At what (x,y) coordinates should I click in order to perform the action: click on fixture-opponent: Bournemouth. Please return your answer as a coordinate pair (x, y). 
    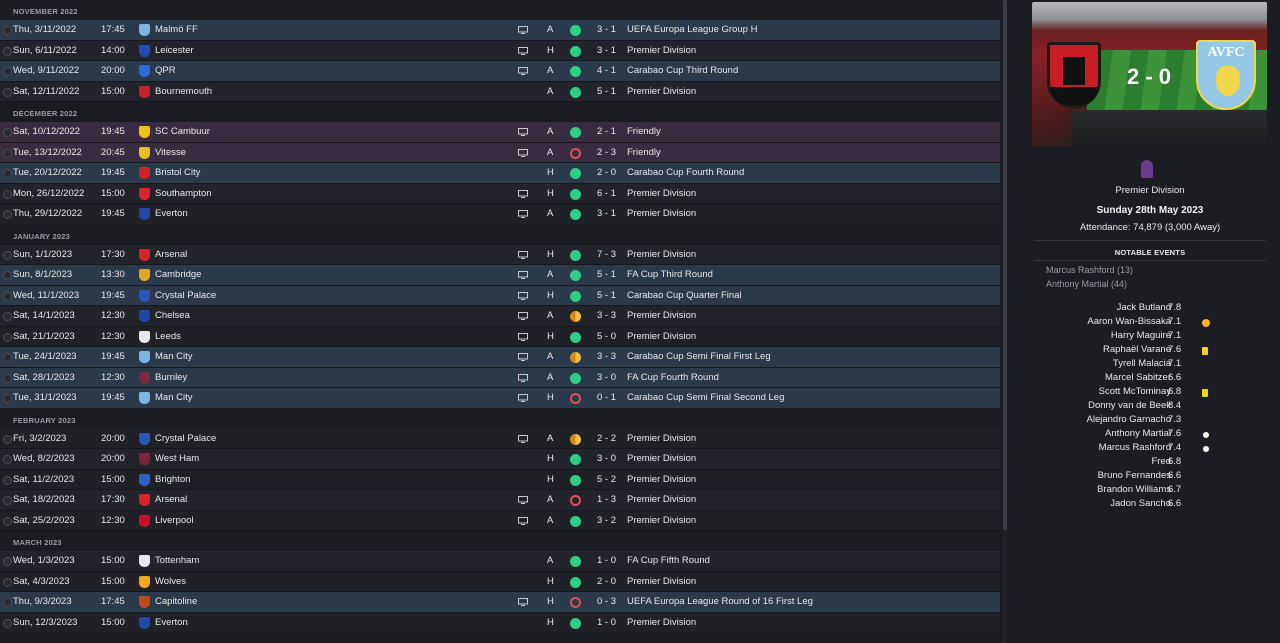
    Looking at the image, I should click on (183, 91).